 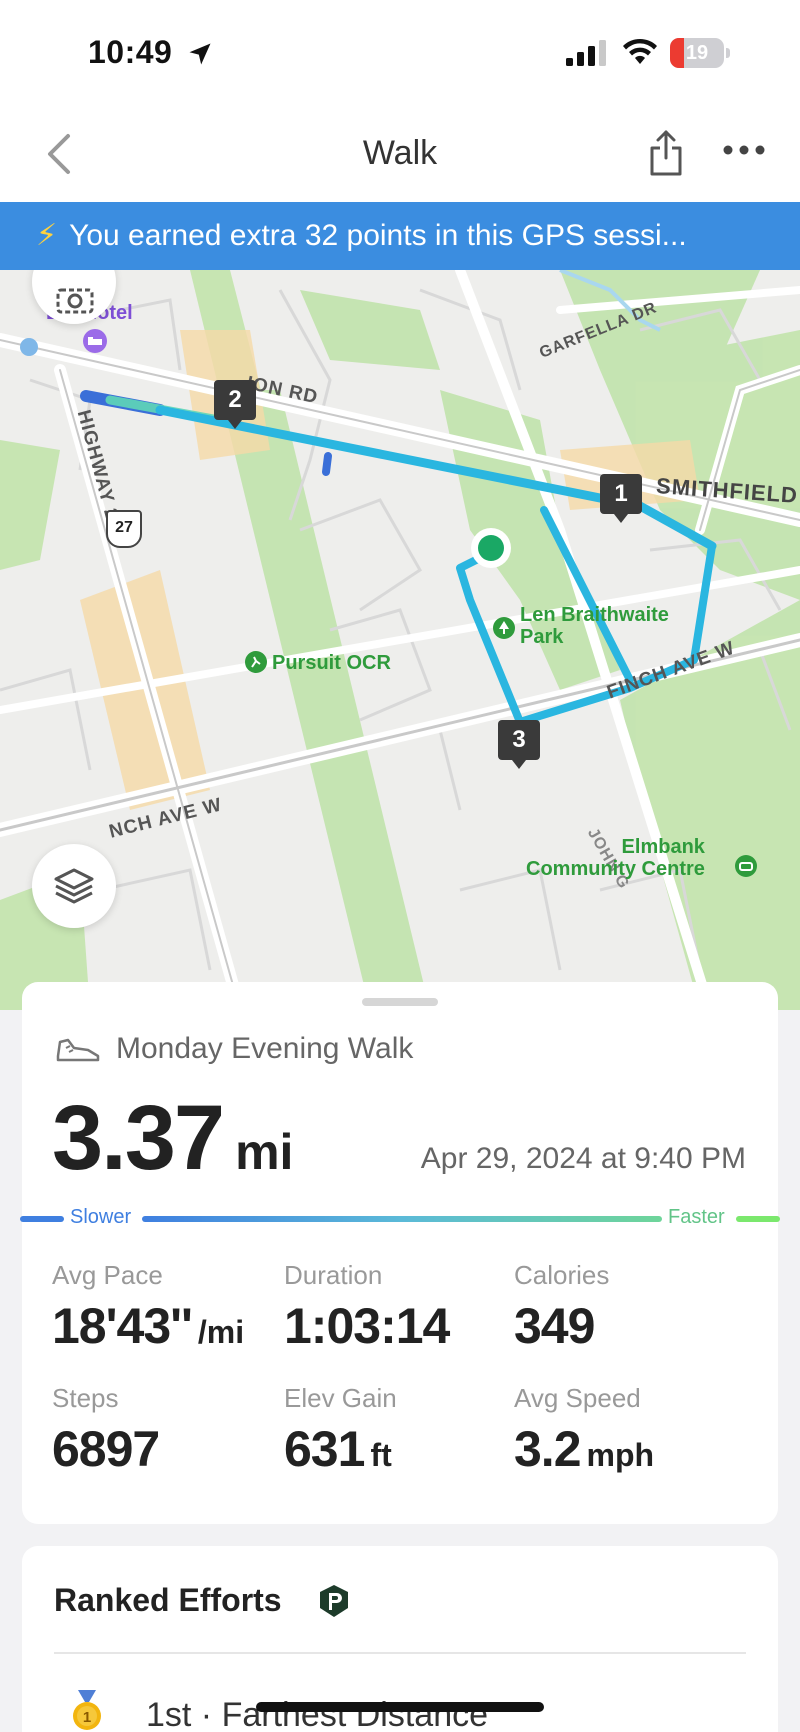 I want to click on pace-fast-swatch, so click(x=758, y=1219).